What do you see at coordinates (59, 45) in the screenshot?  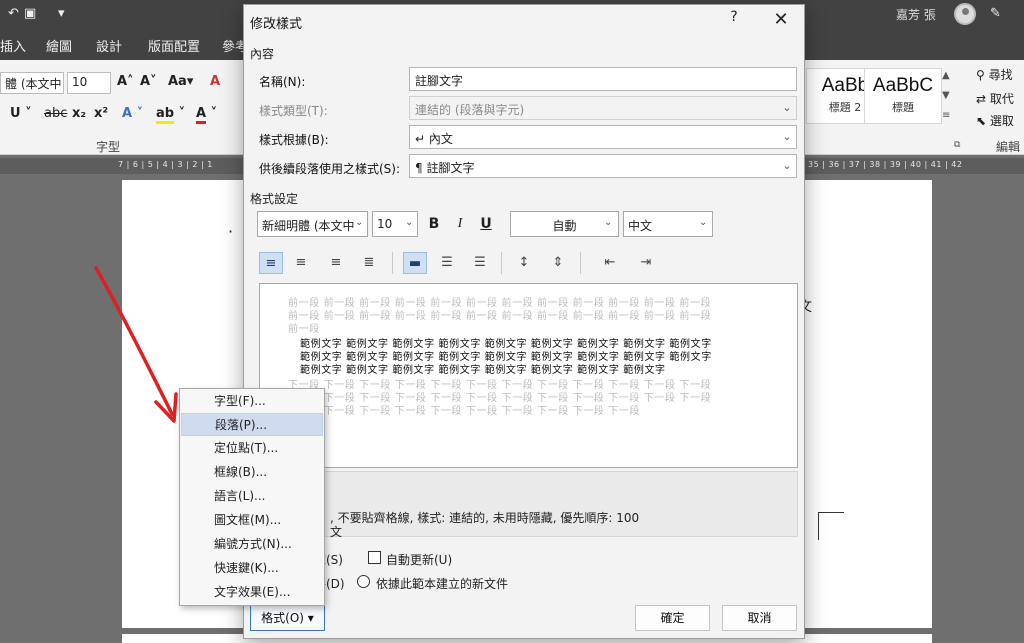 I see `tab-draw: 繪圖` at bounding box center [59, 45].